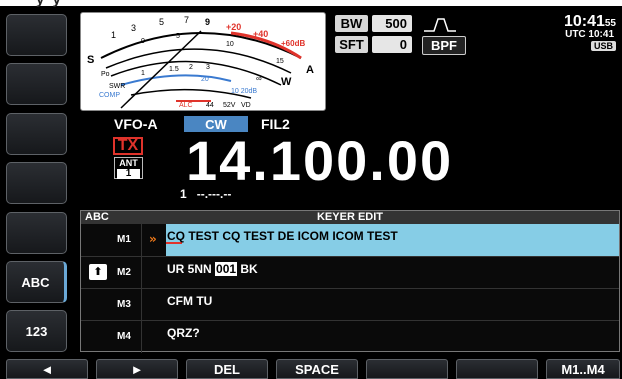 This screenshot has width=622, height=379. What do you see at coordinates (350, 272) in the screenshot?
I see `keyer-row-m2: ⬆ M2 UR 5NN 001 BK` at bounding box center [350, 272].